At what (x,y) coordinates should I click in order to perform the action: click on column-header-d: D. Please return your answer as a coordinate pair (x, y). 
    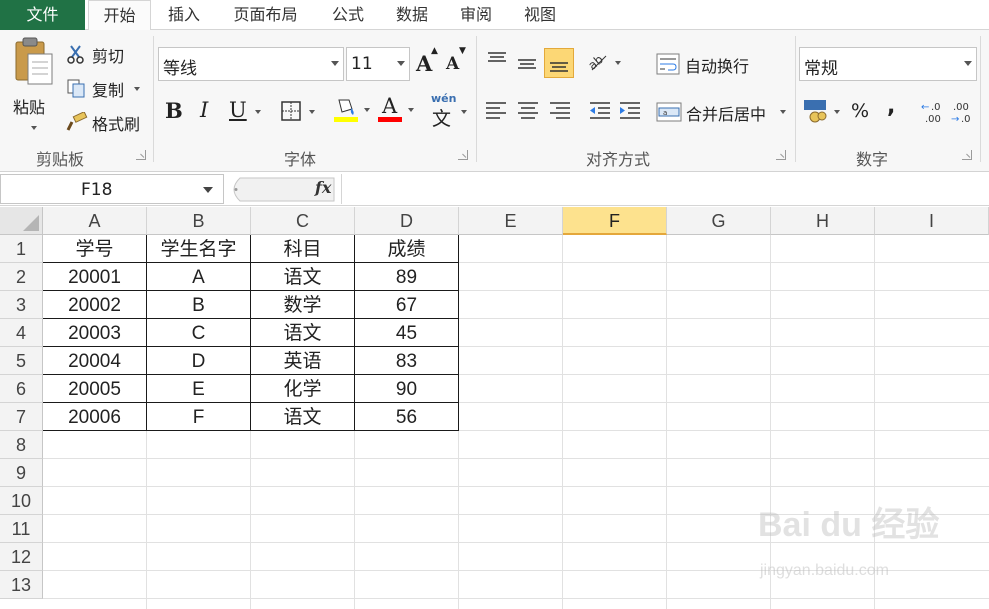
    Looking at the image, I should click on (407, 221).